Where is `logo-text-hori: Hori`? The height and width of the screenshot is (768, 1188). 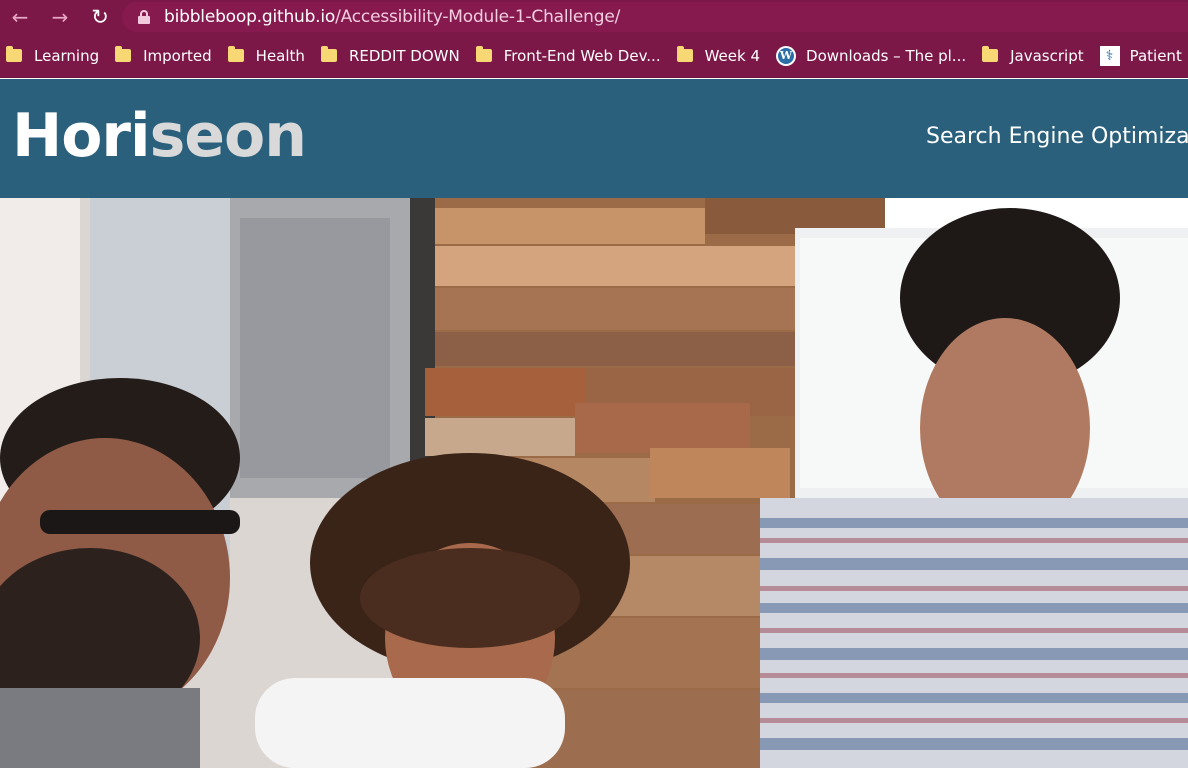
logo-text-hori: Hori is located at coordinates (81, 136).